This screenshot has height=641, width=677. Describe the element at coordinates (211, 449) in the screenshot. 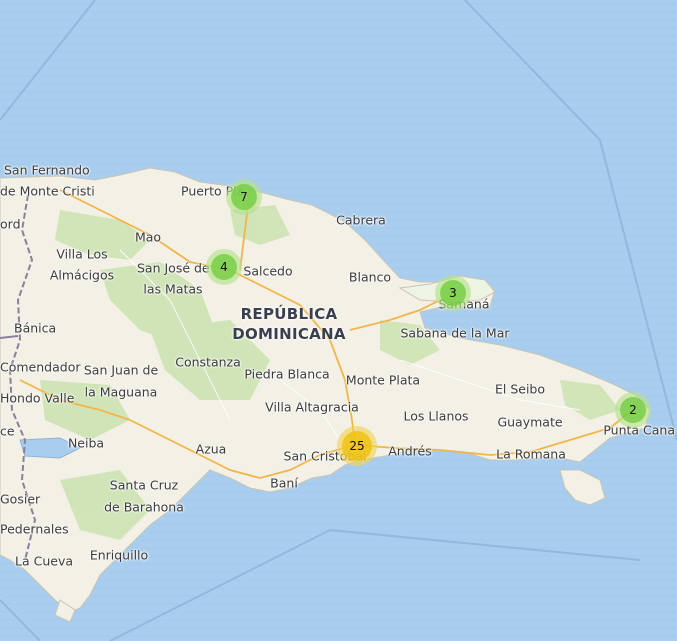

I see `place-label: Azua` at that location.